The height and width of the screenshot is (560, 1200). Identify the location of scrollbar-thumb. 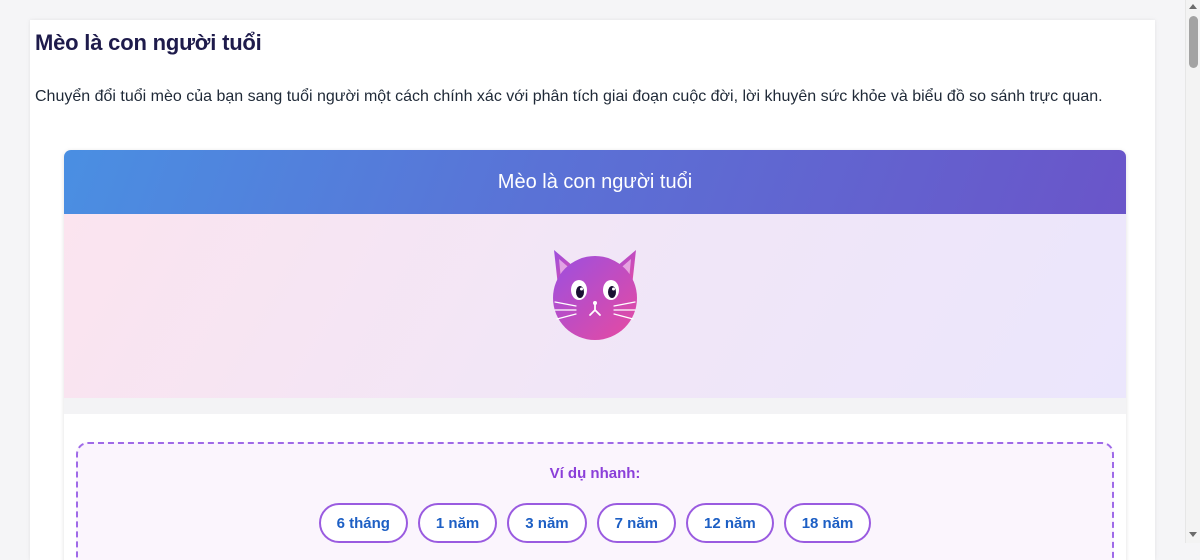
(1193, 42).